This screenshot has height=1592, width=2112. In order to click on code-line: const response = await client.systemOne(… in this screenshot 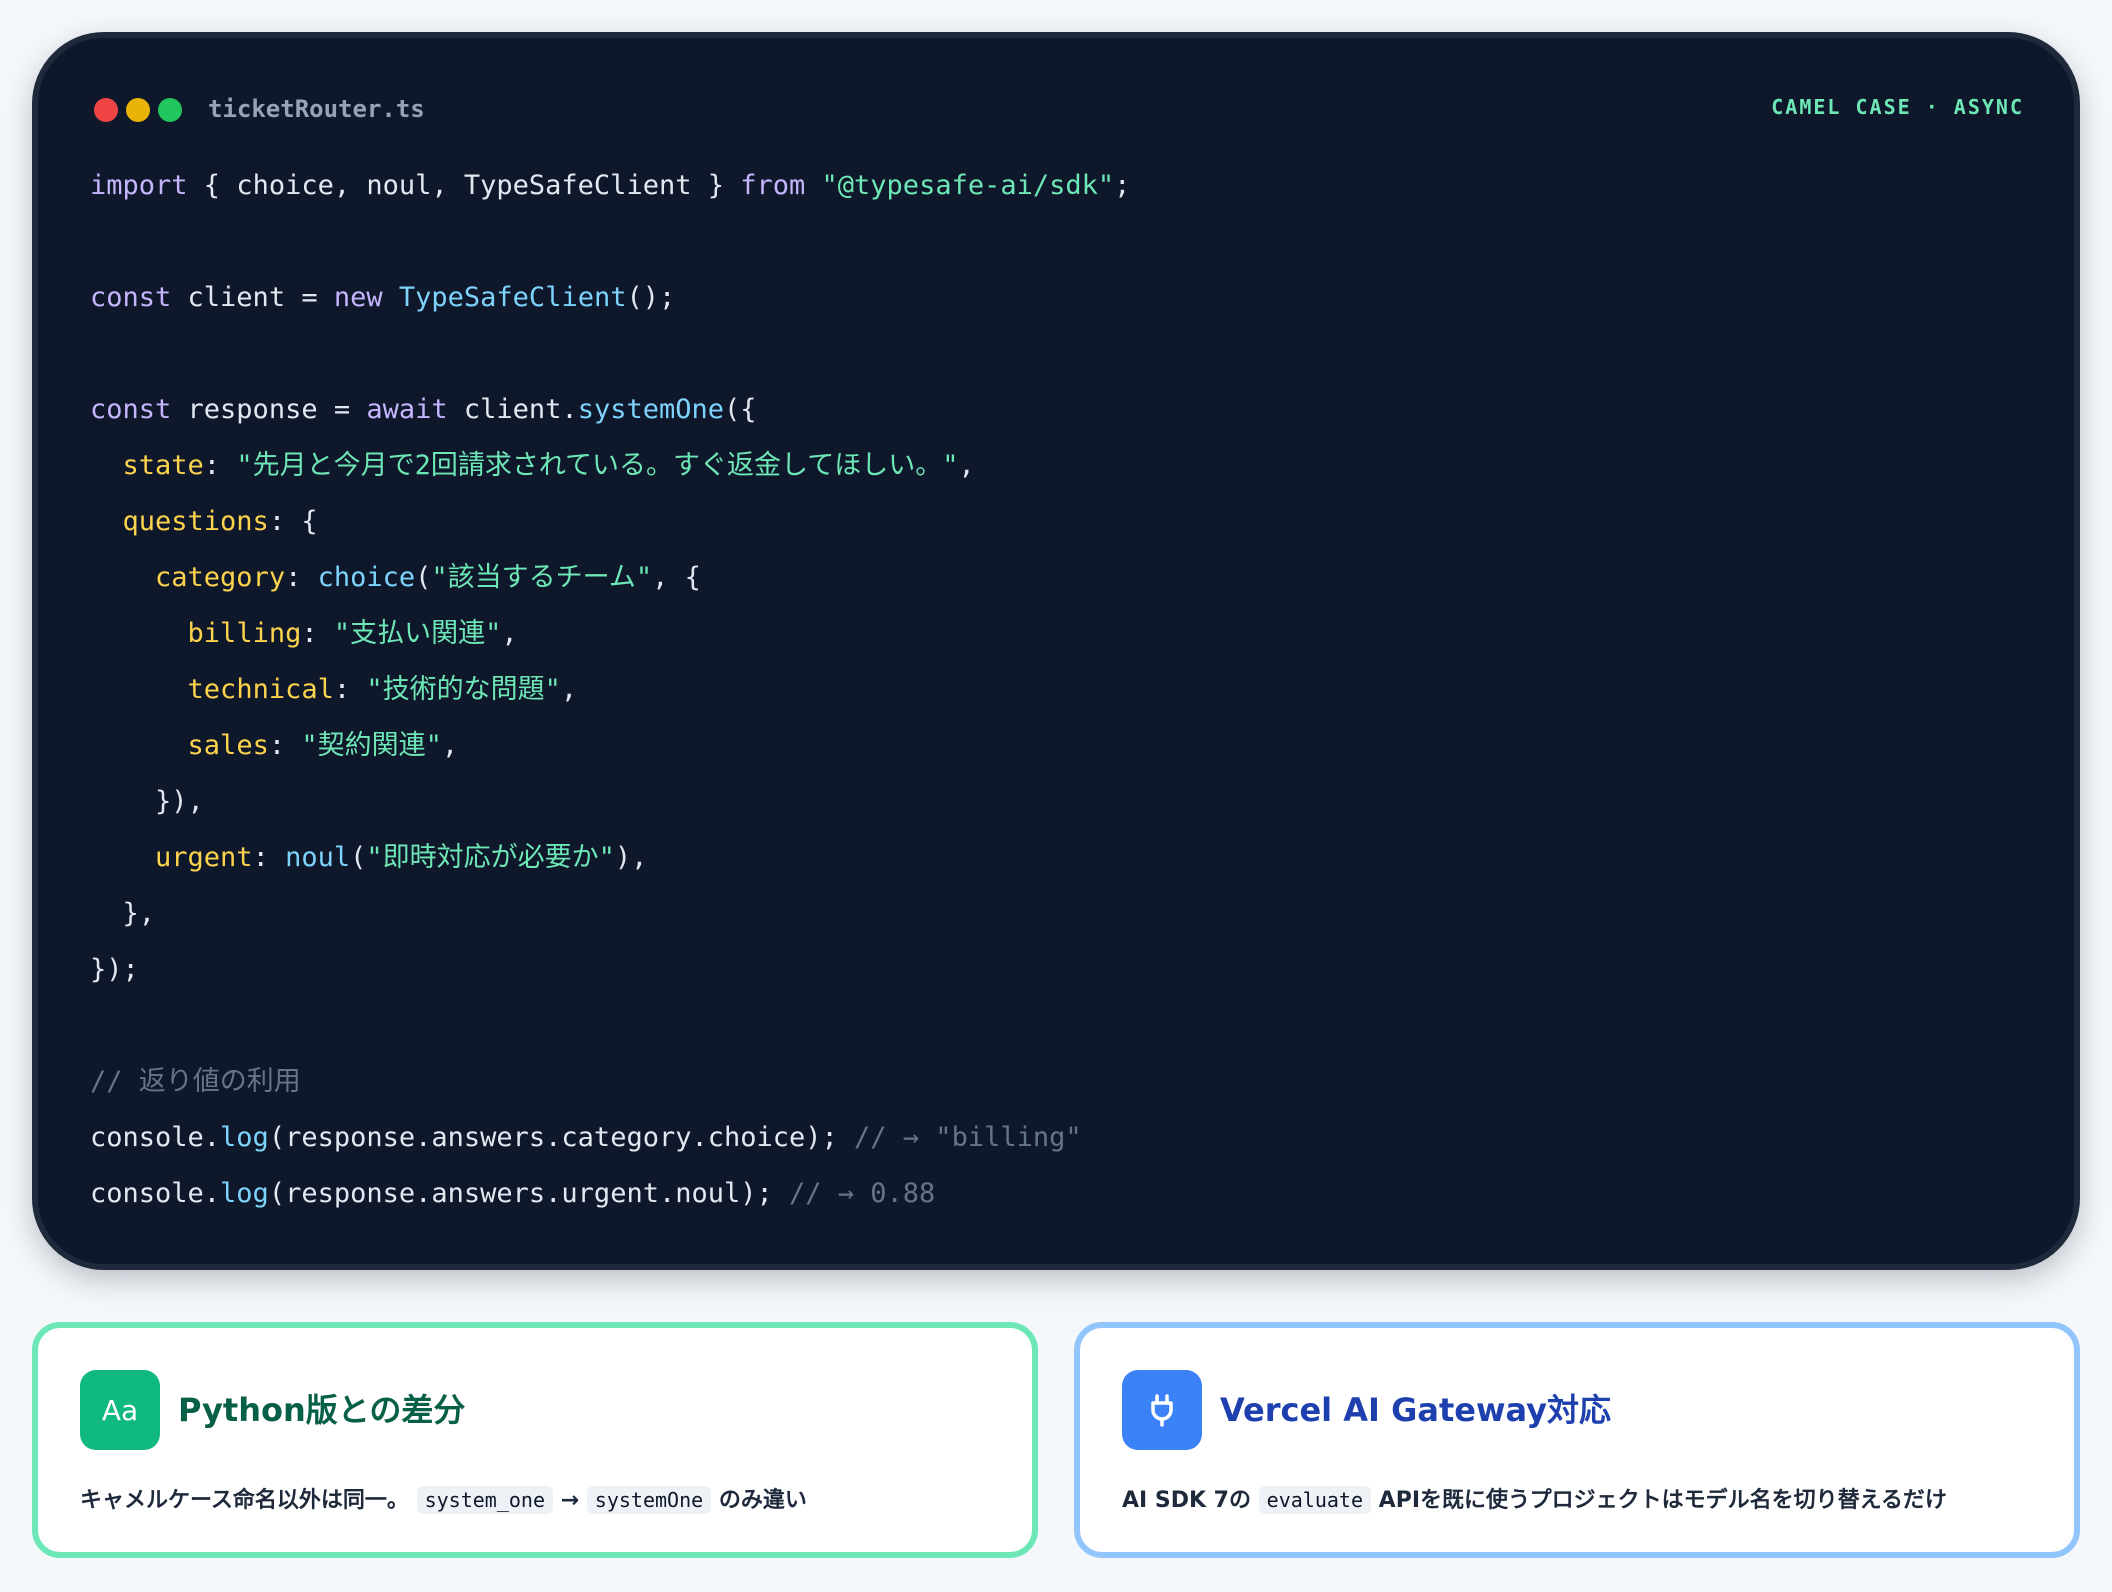, I will do `click(1062, 410)`.